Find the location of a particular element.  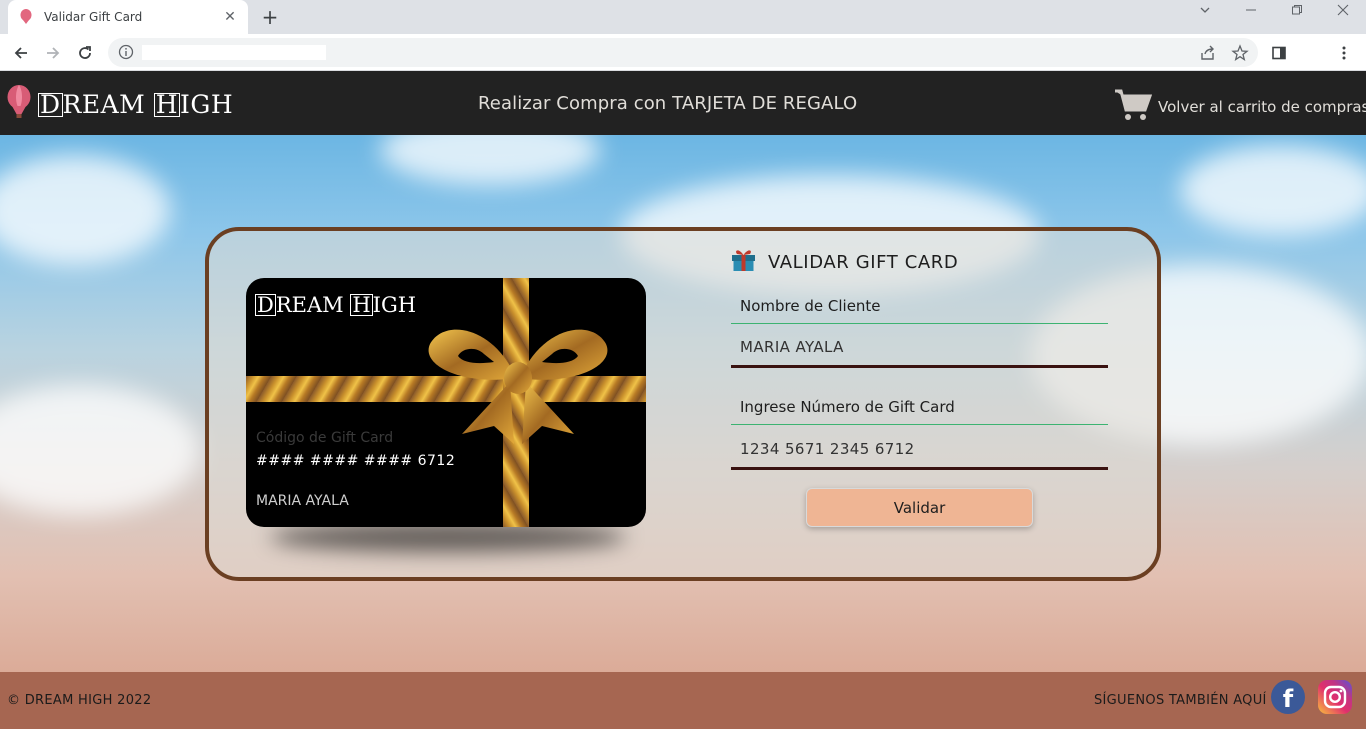

back-to-cart-link: Volver al carrito de compras is located at coordinates (1240, 107).